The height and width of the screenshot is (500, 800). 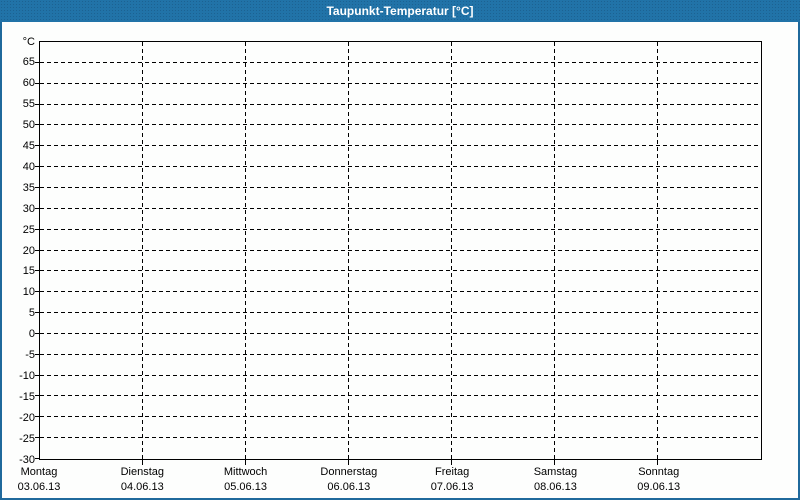 I want to click on page-title: Taupunkt-Temperatur [°C], so click(x=400, y=11).